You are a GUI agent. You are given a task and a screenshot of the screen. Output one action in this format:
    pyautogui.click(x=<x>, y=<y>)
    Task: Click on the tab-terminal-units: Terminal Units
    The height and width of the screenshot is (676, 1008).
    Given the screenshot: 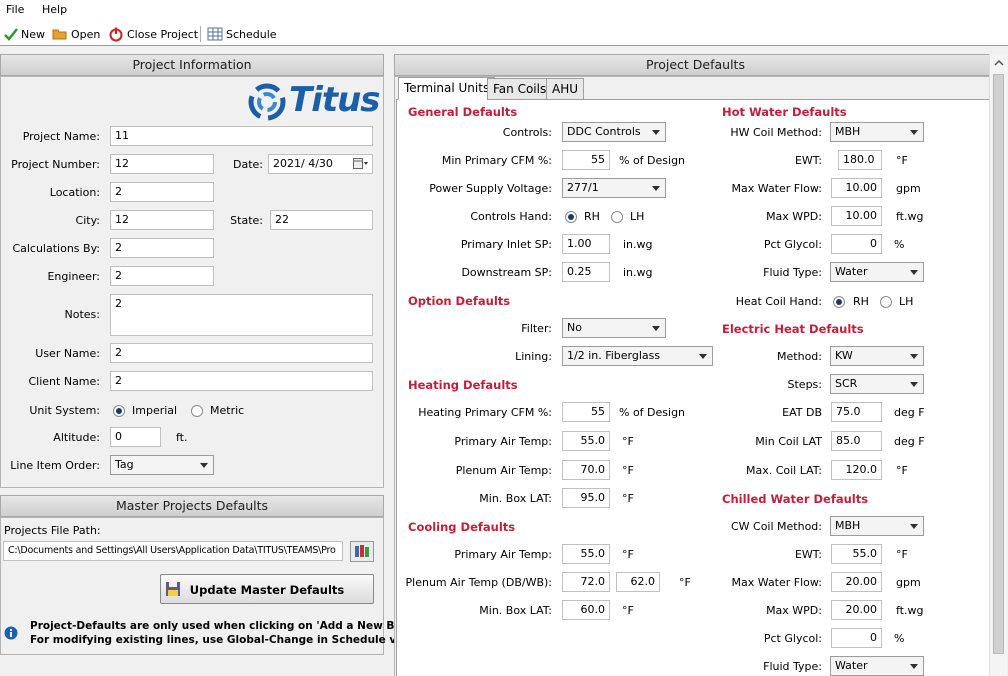 What is the action you would take?
    pyautogui.click(x=447, y=88)
    